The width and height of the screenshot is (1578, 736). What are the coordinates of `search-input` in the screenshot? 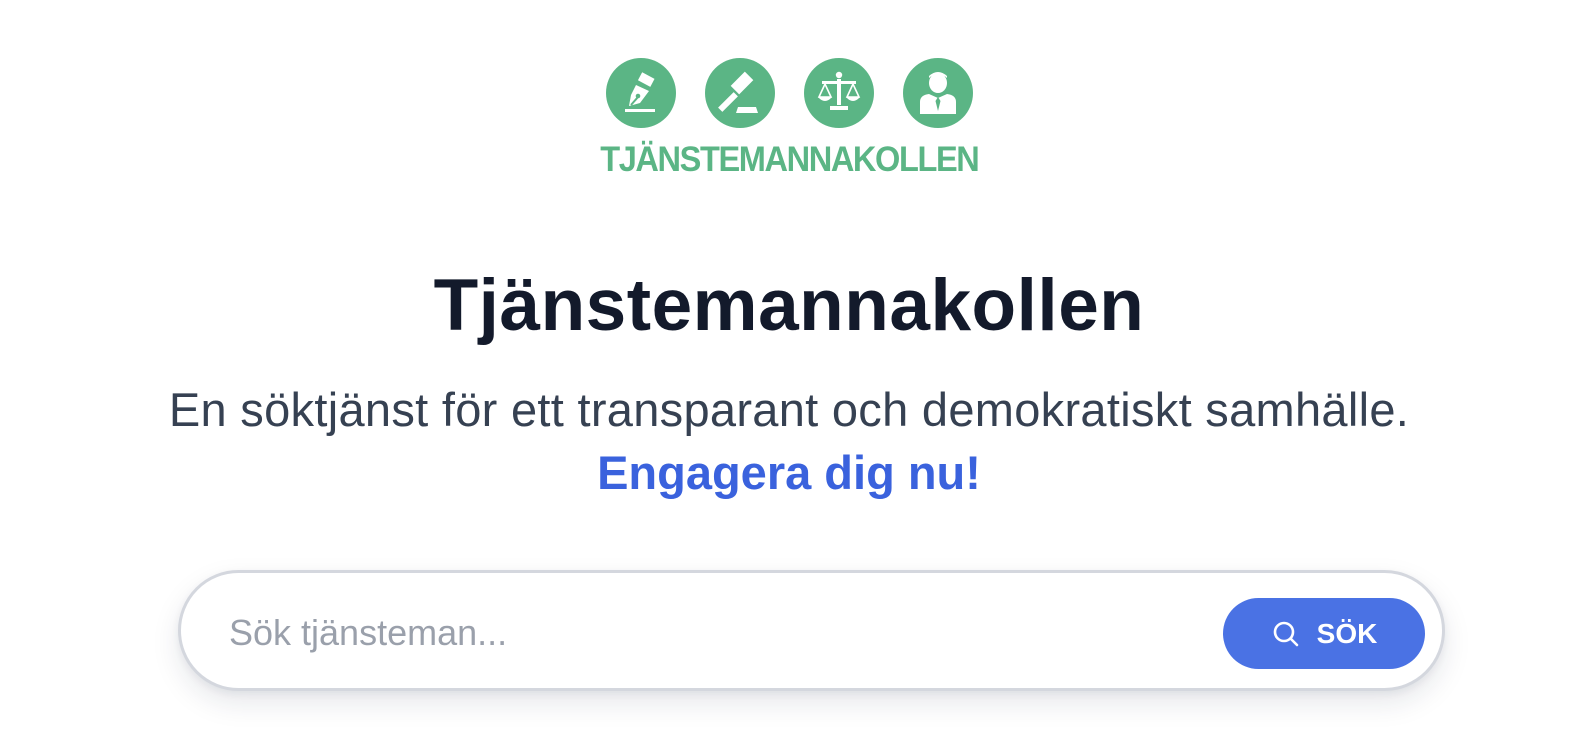 It's located at (709, 633).